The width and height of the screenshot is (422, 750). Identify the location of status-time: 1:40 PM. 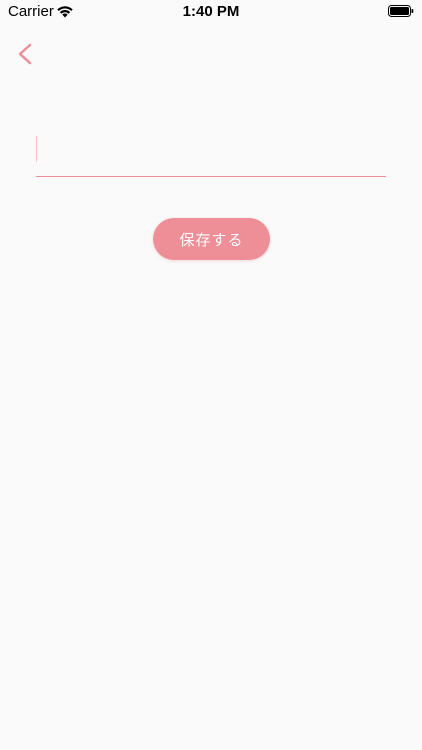
(211, 11).